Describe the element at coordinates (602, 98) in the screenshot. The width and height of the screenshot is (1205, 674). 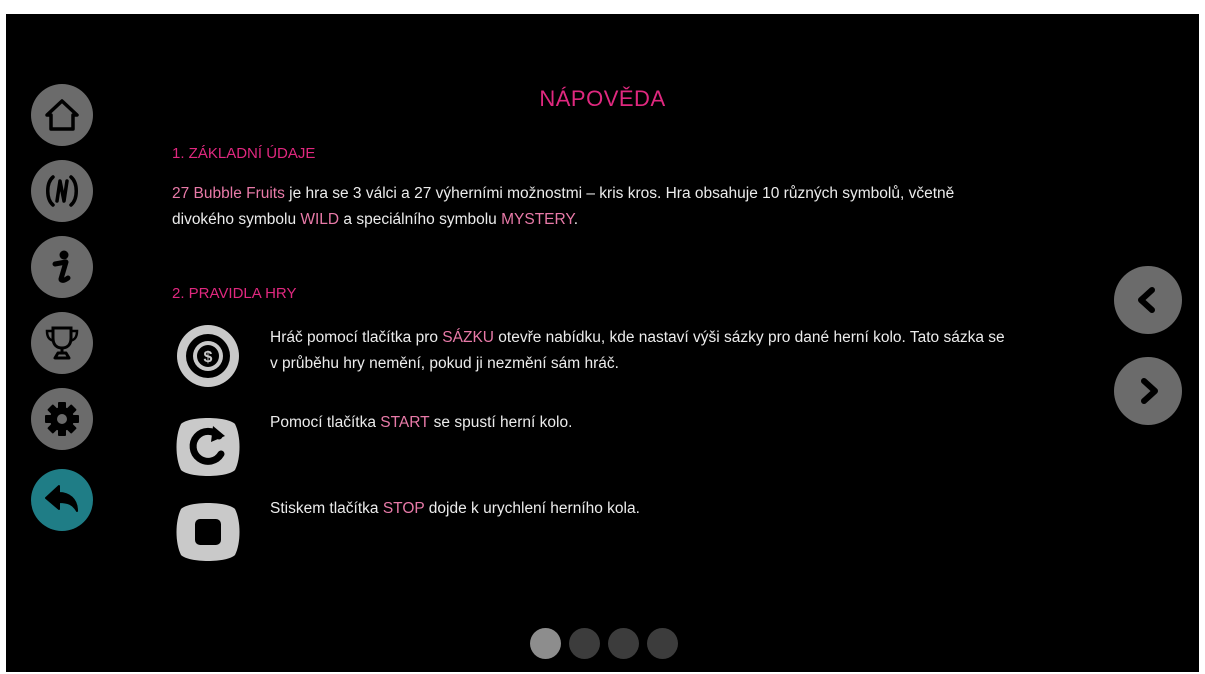
I see `page-title: NÁPOVĚDA` at that location.